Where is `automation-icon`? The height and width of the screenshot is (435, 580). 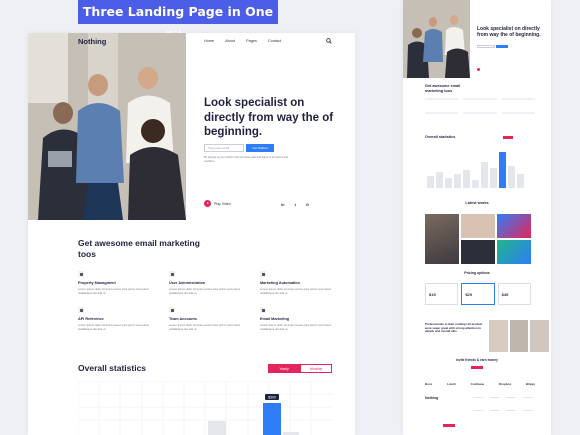
automation-icon is located at coordinates (263, 274).